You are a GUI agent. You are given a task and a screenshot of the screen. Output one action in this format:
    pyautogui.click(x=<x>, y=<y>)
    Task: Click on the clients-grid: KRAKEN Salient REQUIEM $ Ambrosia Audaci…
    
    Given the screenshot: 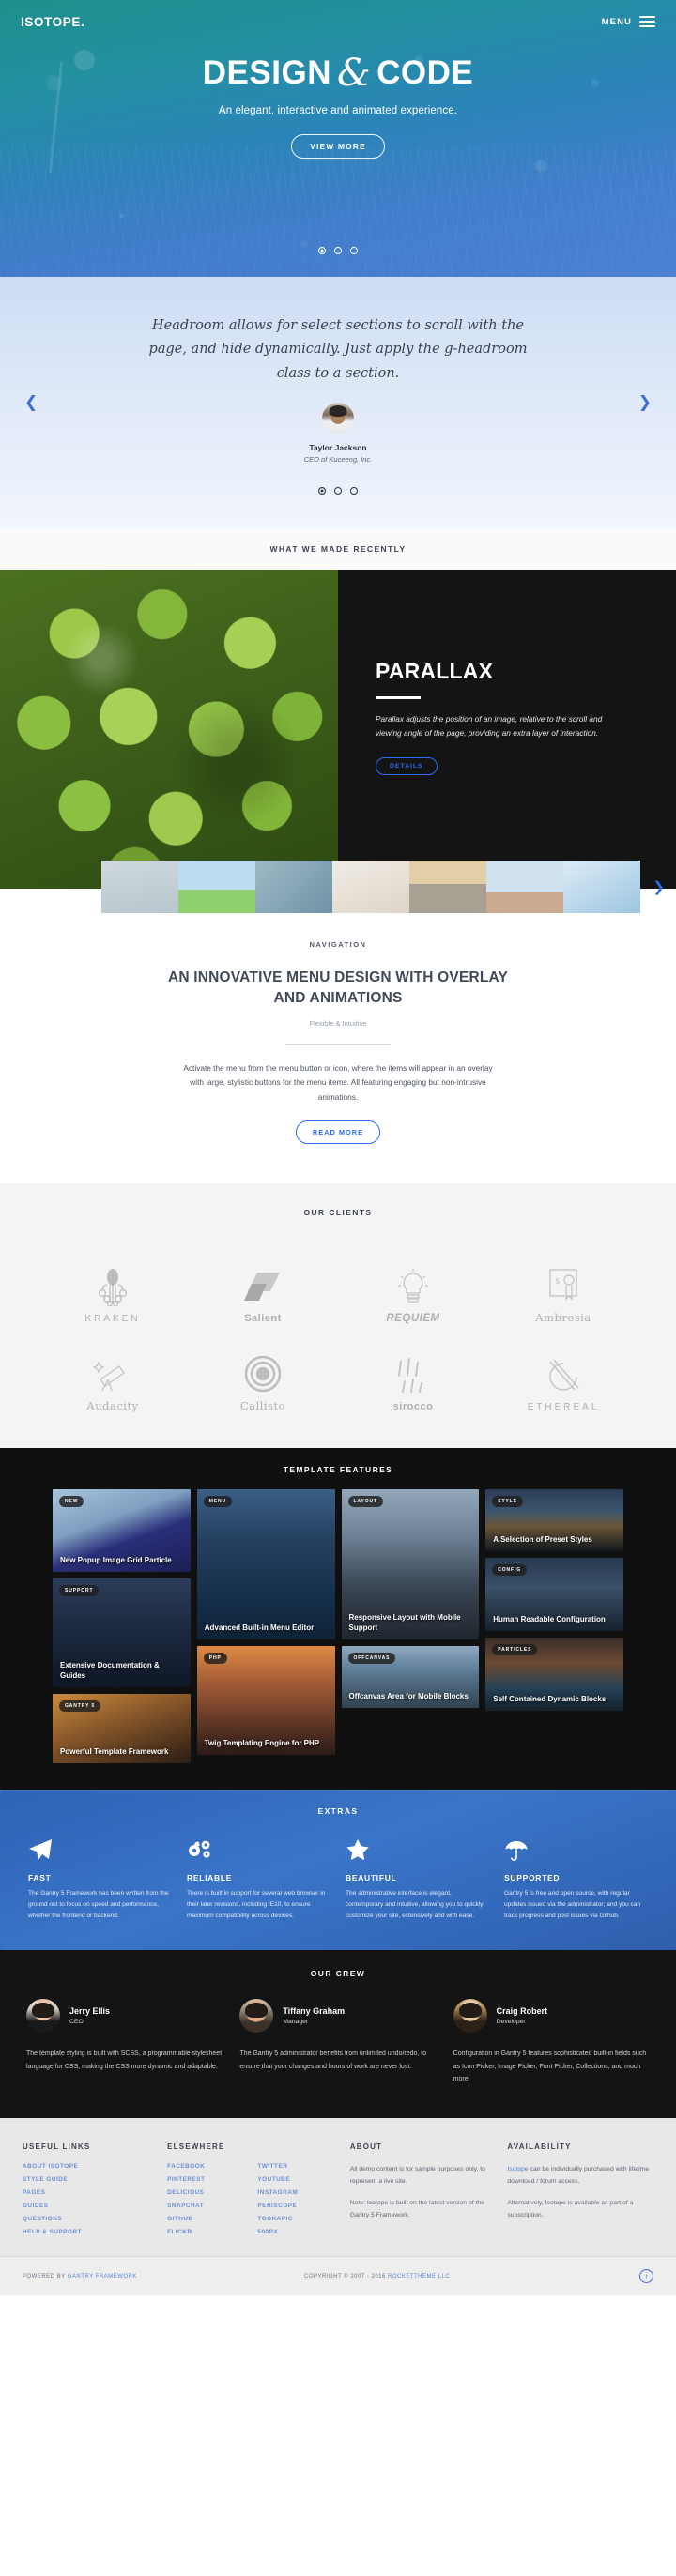 What is the action you would take?
    pyautogui.click(x=338, y=1319)
    